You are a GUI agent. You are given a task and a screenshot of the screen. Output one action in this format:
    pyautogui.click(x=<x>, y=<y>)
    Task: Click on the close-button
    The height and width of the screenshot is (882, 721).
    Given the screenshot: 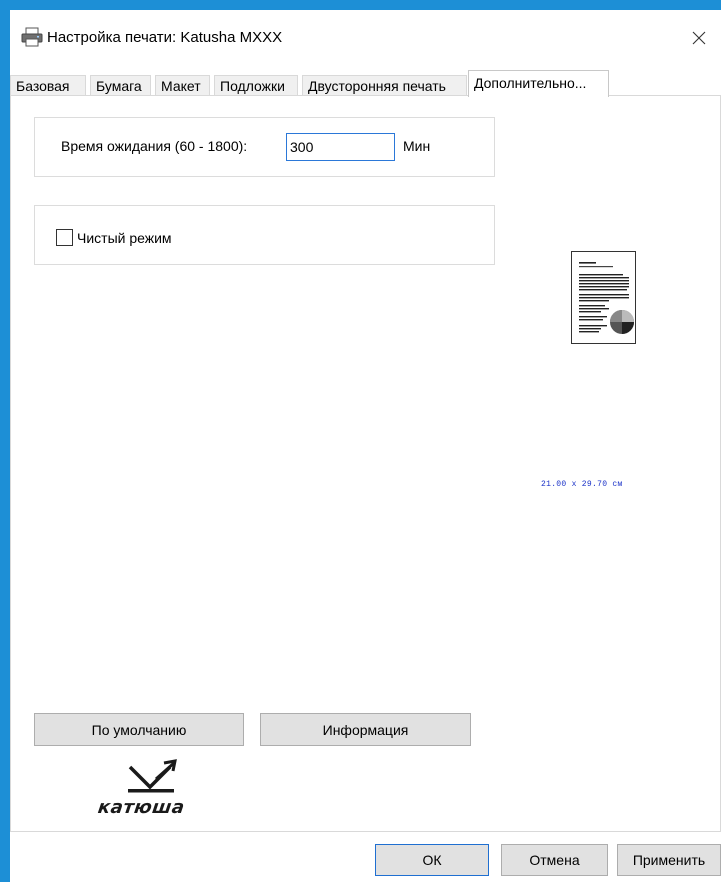 What is the action you would take?
    pyautogui.click(x=699, y=38)
    